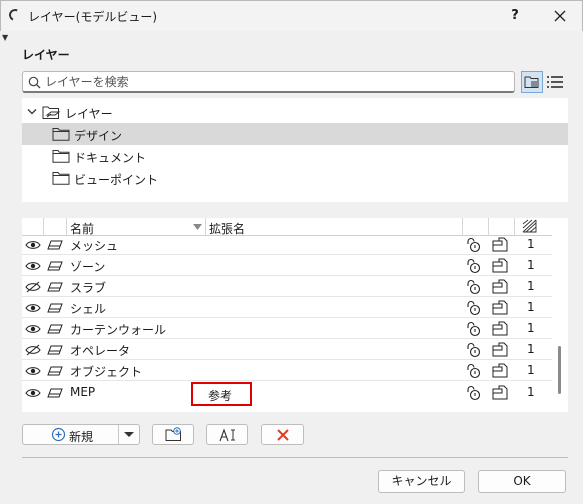  I want to click on tree-item-label: ビューポイント, so click(116, 180).